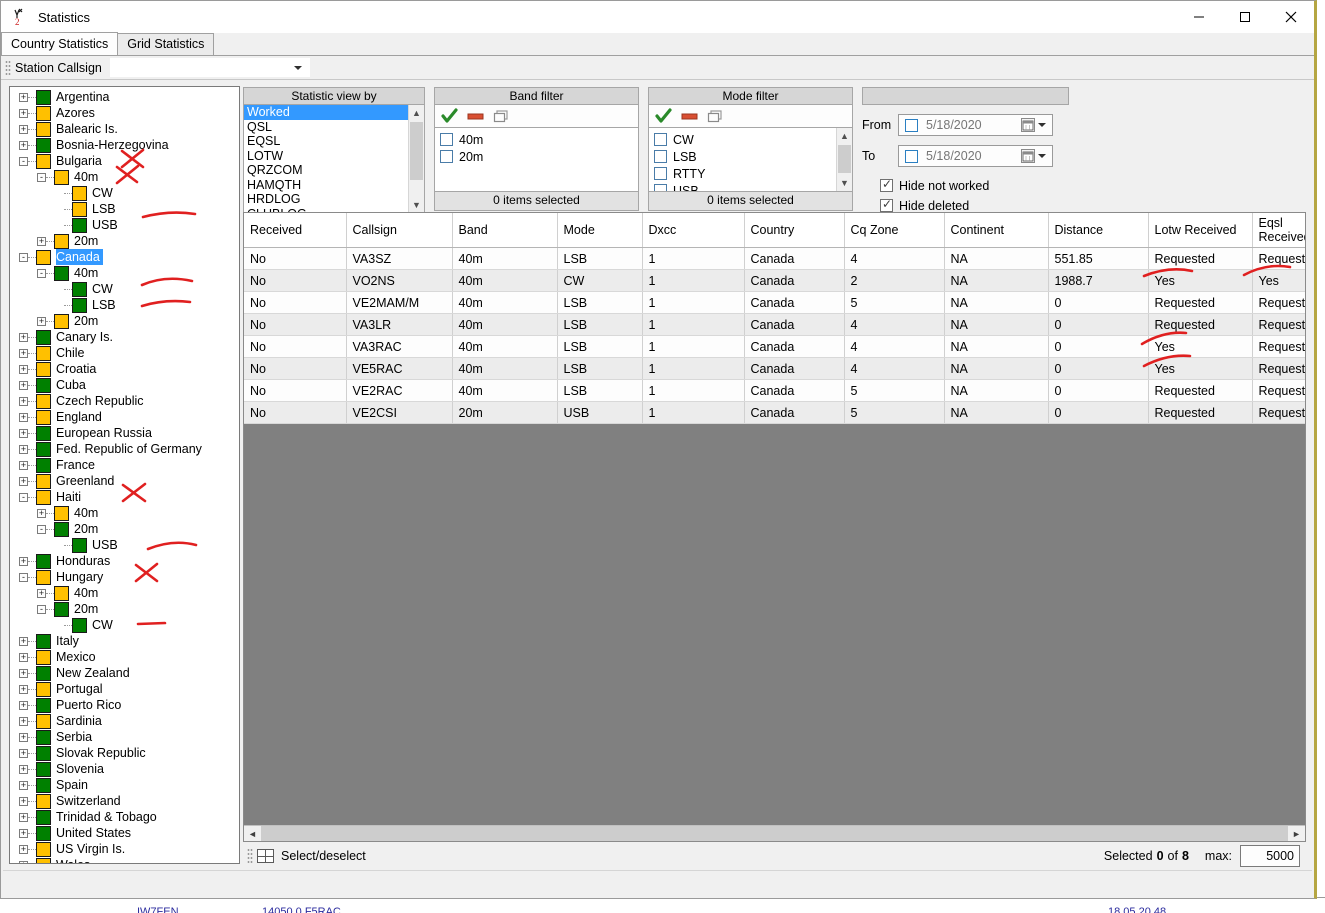 The height and width of the screenshot is (913, 1325). I want to click on tree-node: + United States, so click(124, 833).